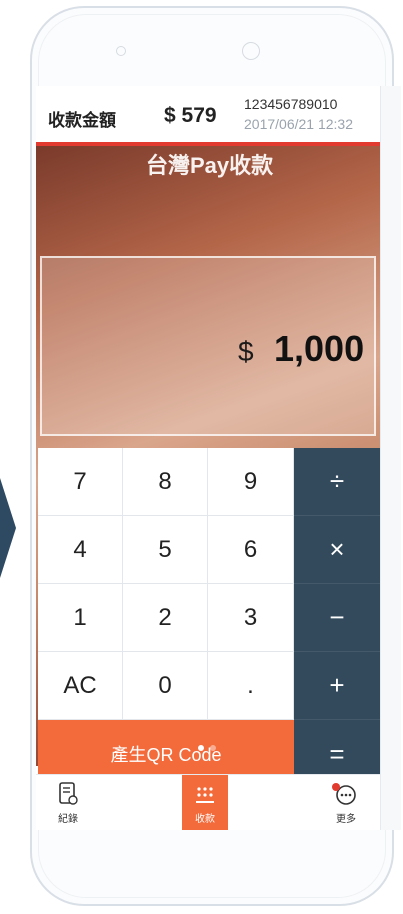 This screenshot has width=403, height=914. I want to click on tab-collect: 收款, so click(205, 802).